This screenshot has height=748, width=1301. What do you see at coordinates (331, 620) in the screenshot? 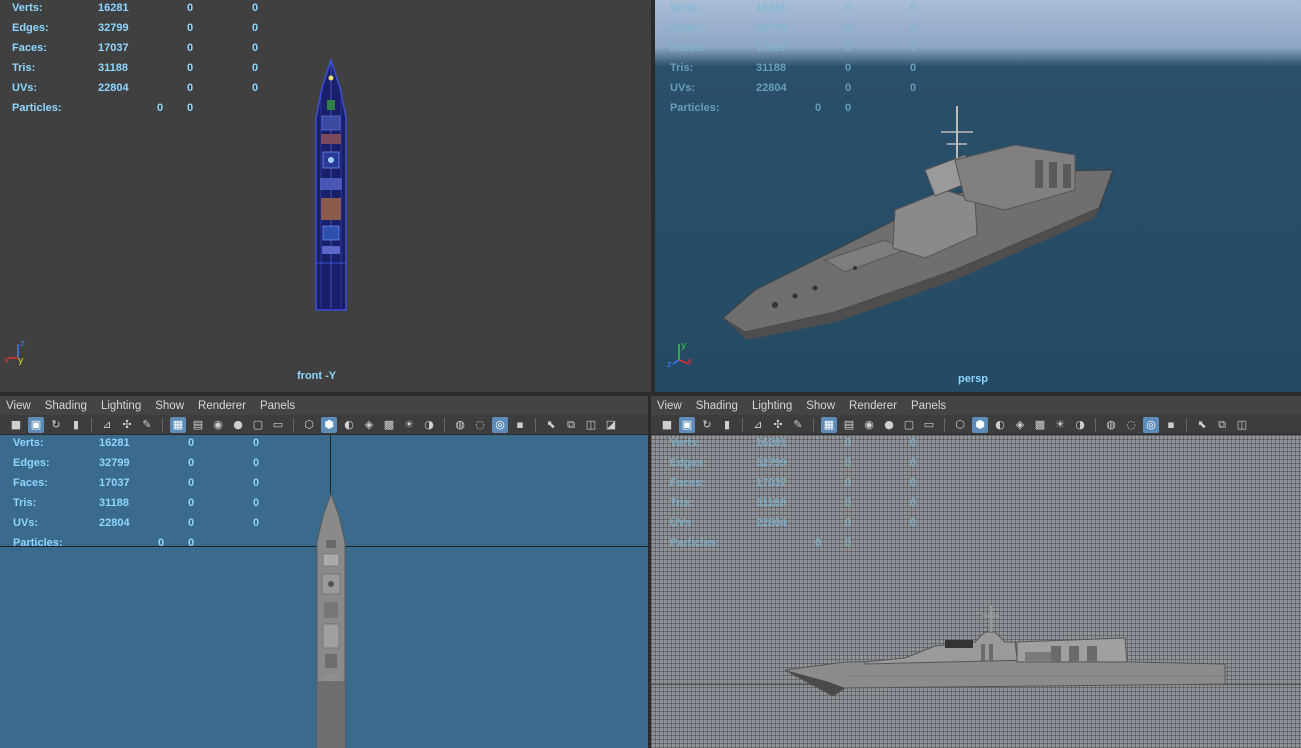
I see `ship-top-model` at bounding box center [331, 620].